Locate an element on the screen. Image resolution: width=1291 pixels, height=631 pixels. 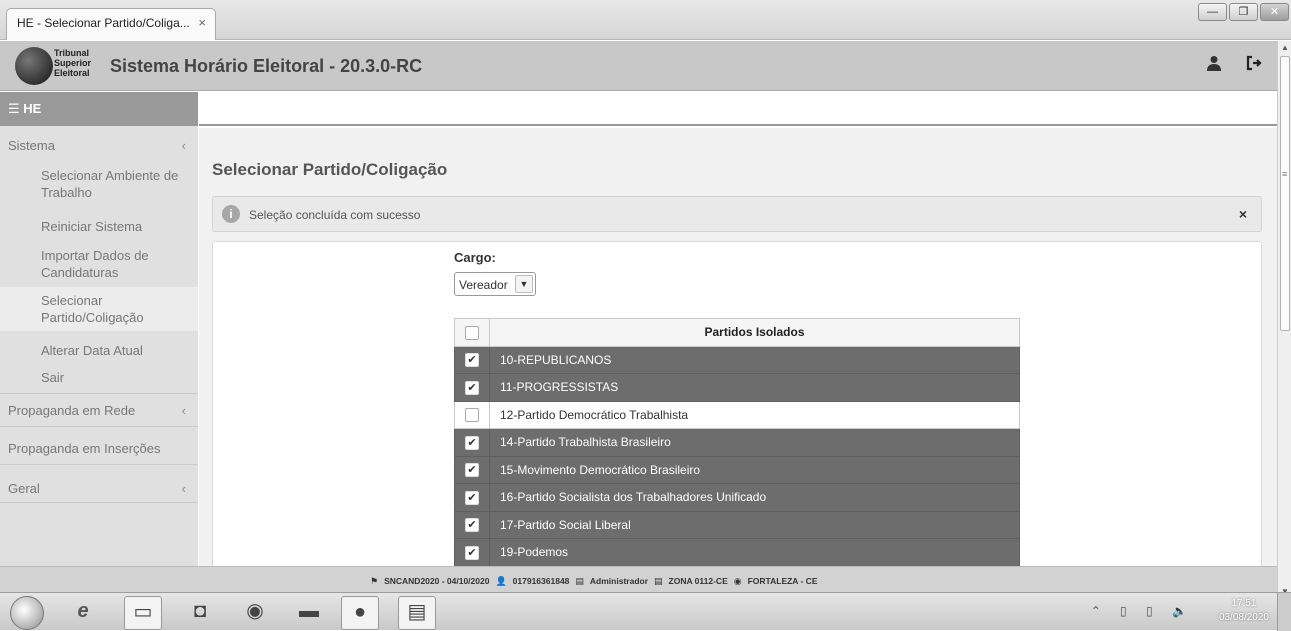
row-checkbox-cell is located at coordinates (472, 414).